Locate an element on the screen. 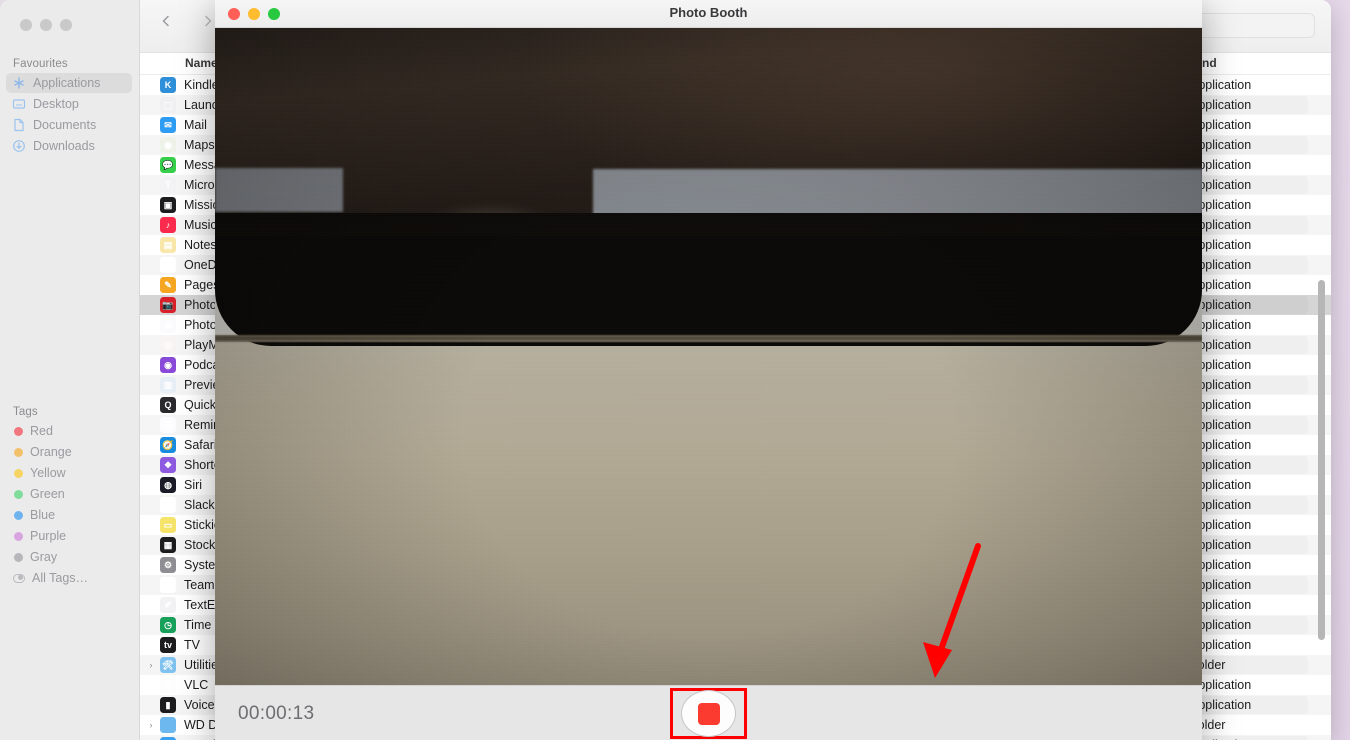 The height and width of the screenshot is (740, 1350). sidebar-tag-green: Green is located at coordinates (69, 494).